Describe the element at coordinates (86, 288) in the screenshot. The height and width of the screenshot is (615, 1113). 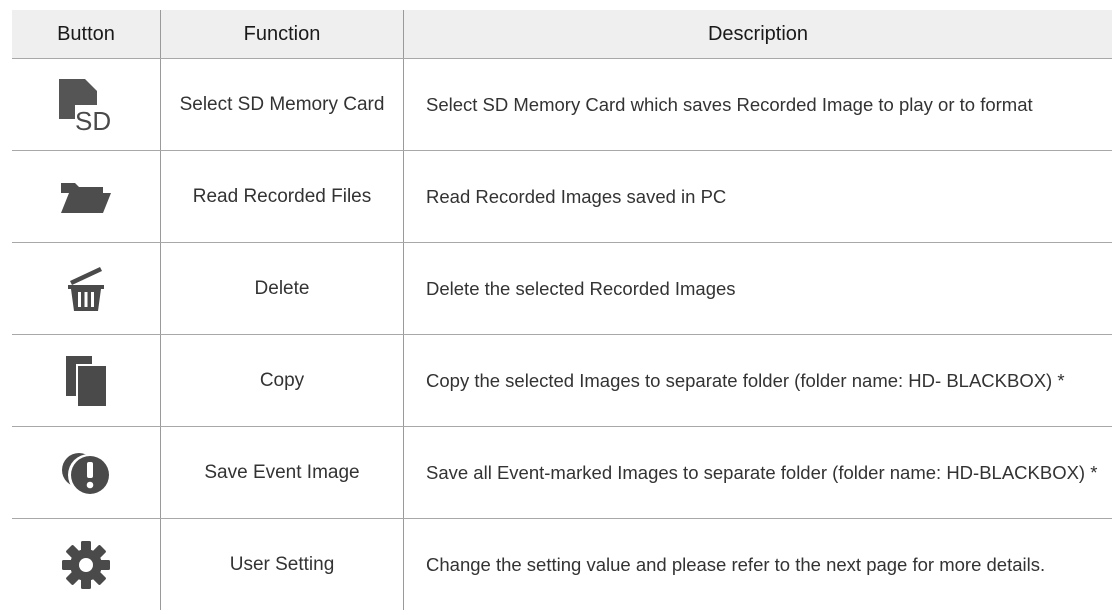
I see `trash-icon` at that location.